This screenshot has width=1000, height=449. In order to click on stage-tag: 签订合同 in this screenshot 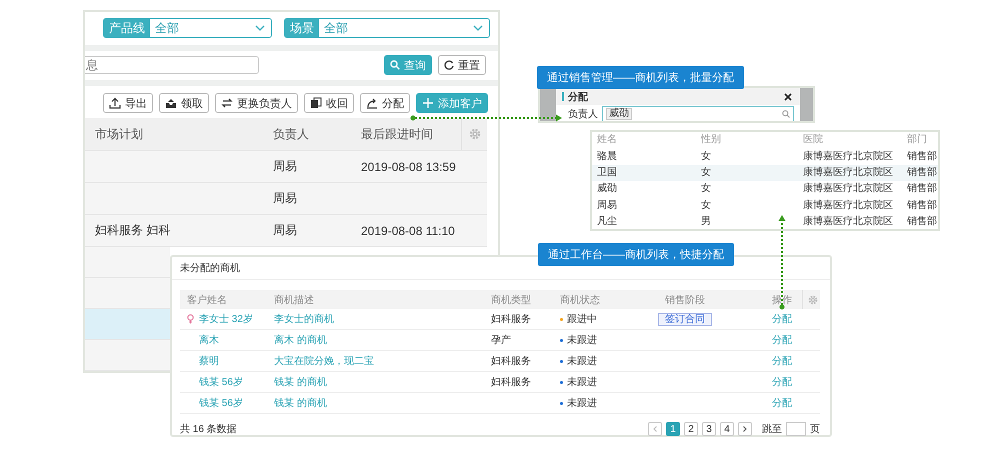, I will do `click(685, 319)`.